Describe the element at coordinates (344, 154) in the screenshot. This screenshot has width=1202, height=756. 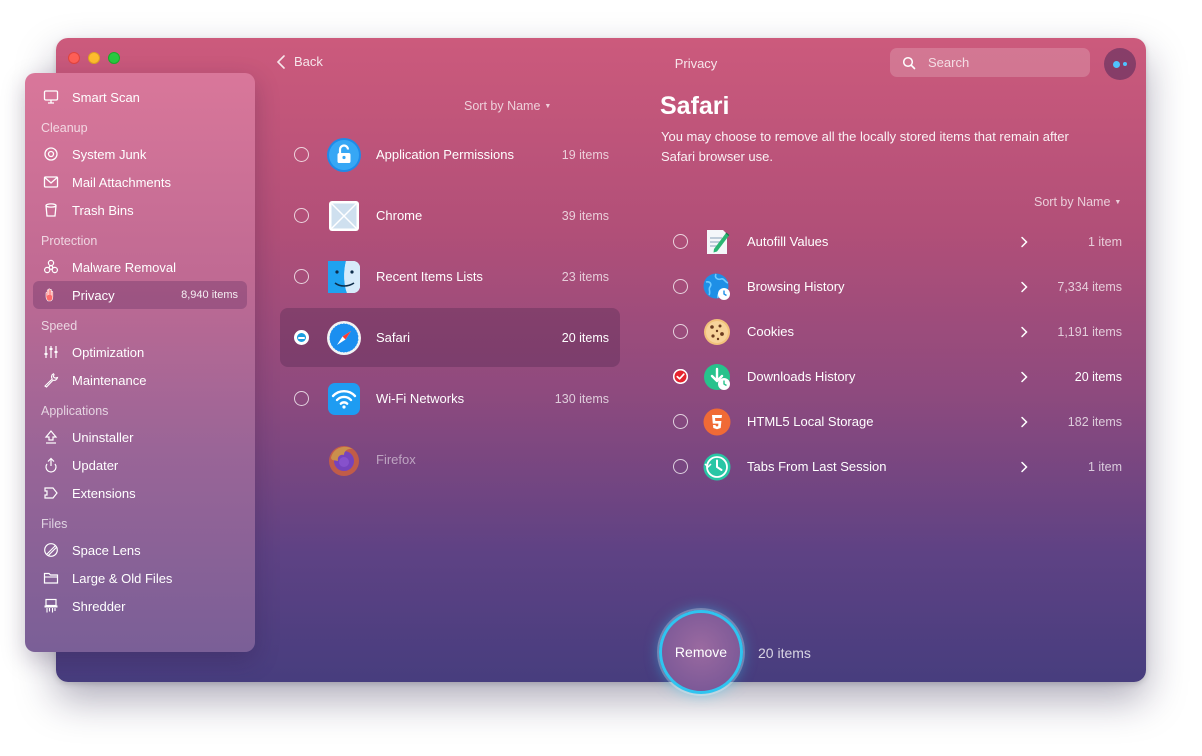
I see `lock-icon` at that location.